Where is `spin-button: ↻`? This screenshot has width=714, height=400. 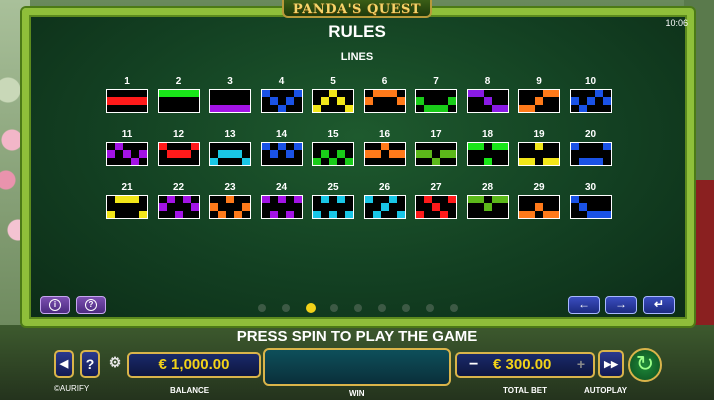
spin-button: ↻ is located at coordinates (645, 365).